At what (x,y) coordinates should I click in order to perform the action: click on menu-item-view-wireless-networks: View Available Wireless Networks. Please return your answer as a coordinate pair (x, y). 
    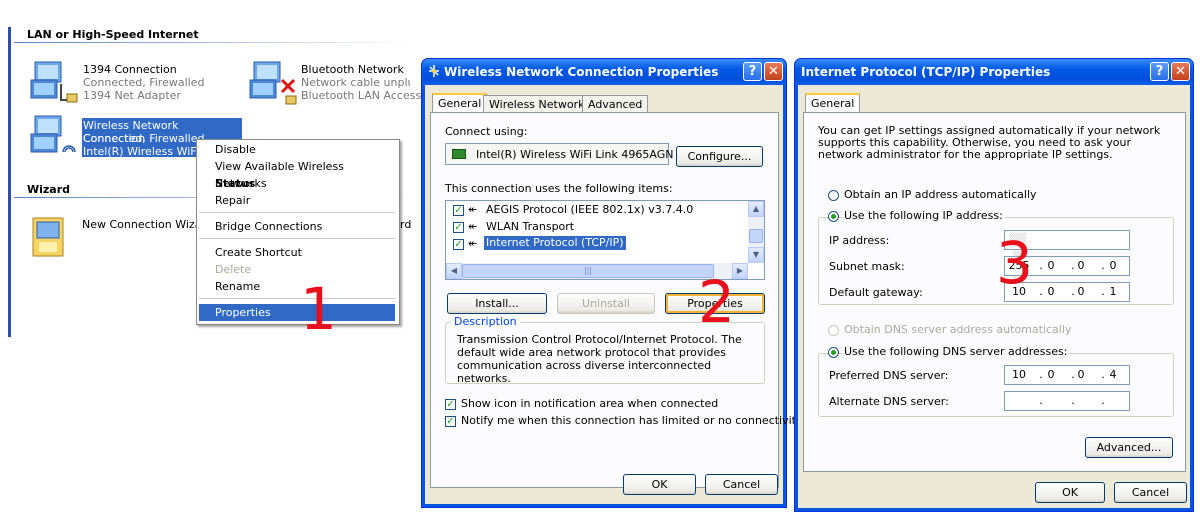
    Looking at the image, I should click on (297, 174).